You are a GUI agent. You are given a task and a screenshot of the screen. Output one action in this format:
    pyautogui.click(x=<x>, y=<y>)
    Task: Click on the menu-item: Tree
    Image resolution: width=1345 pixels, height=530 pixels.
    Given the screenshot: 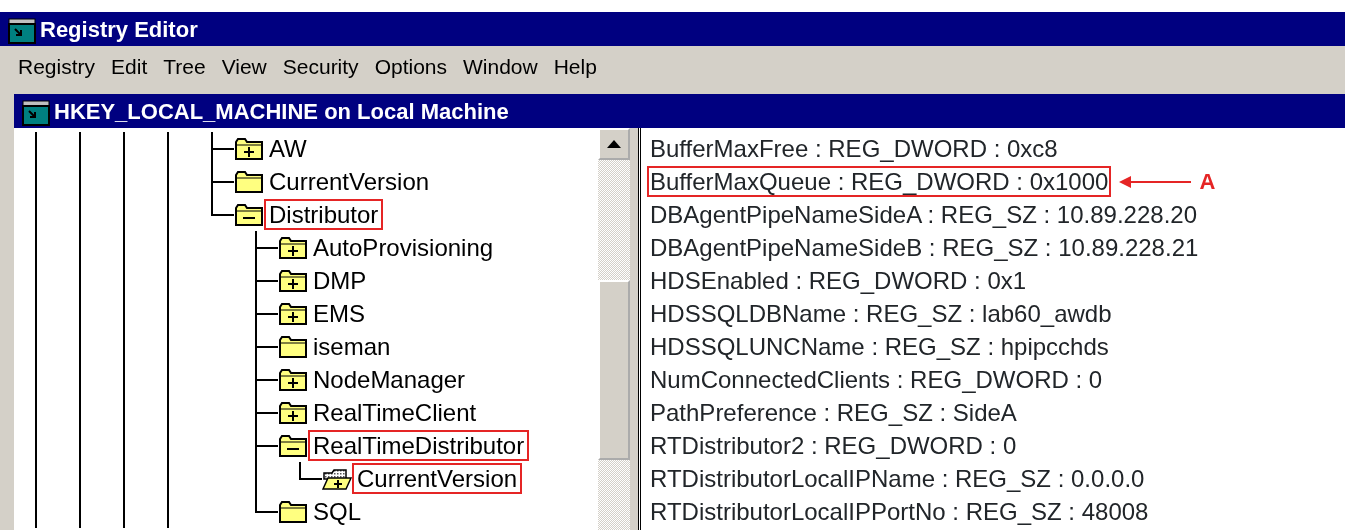 What is the action you would take?
    pyautogui.click(x=184, y=67)
    